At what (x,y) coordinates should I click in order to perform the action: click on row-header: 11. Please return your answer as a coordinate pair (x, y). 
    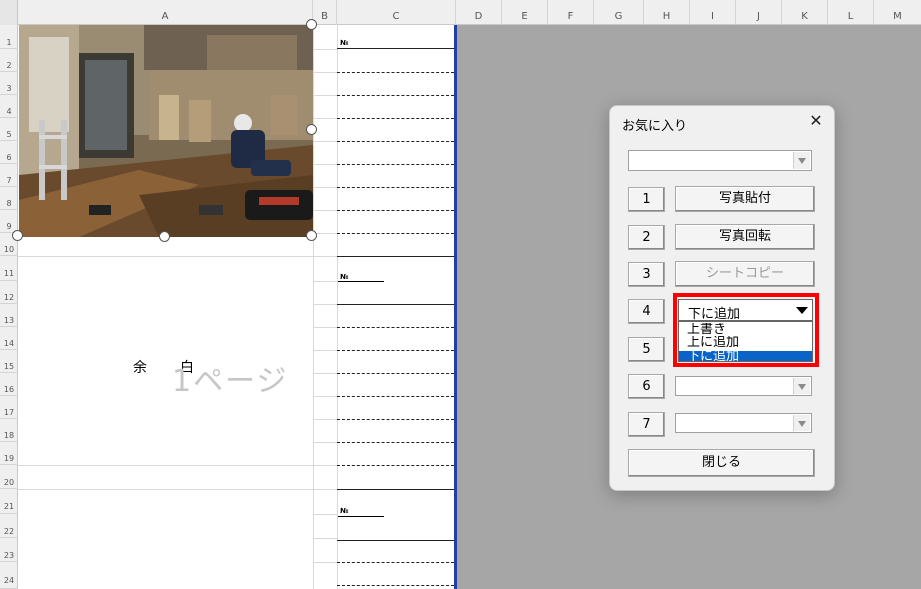
    Looking at the image, I should click on (9, 268).